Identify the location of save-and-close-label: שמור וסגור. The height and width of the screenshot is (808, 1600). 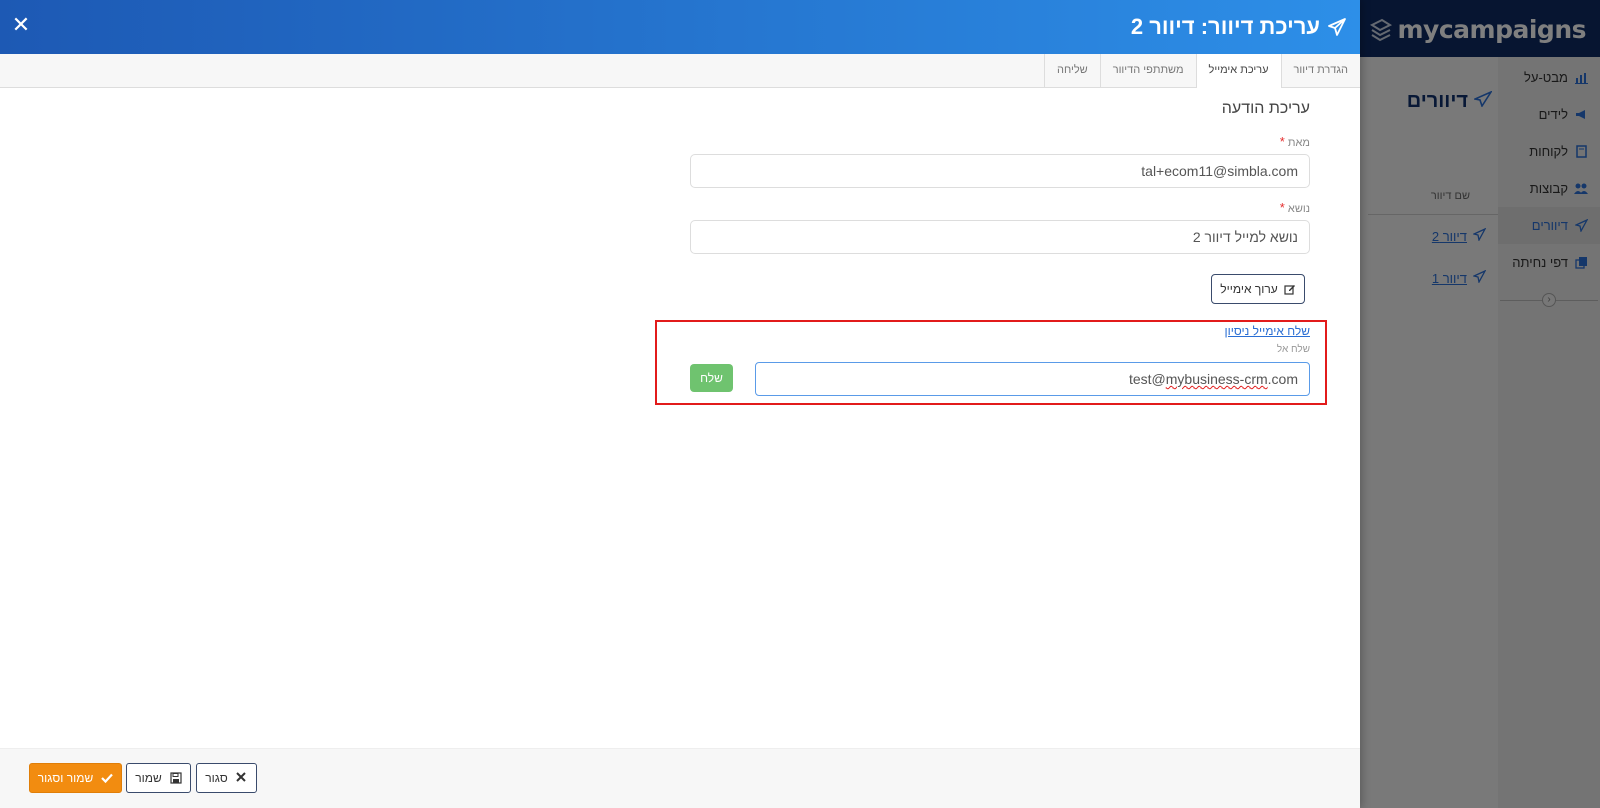
(65, 778).